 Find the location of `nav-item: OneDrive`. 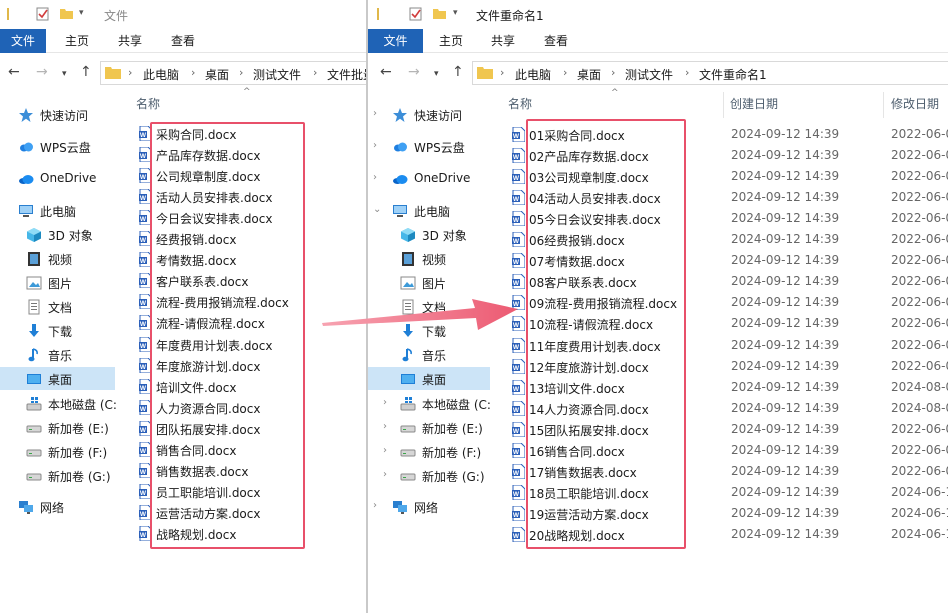

nav-item: OneDrive is located at coordinates (57, 178).